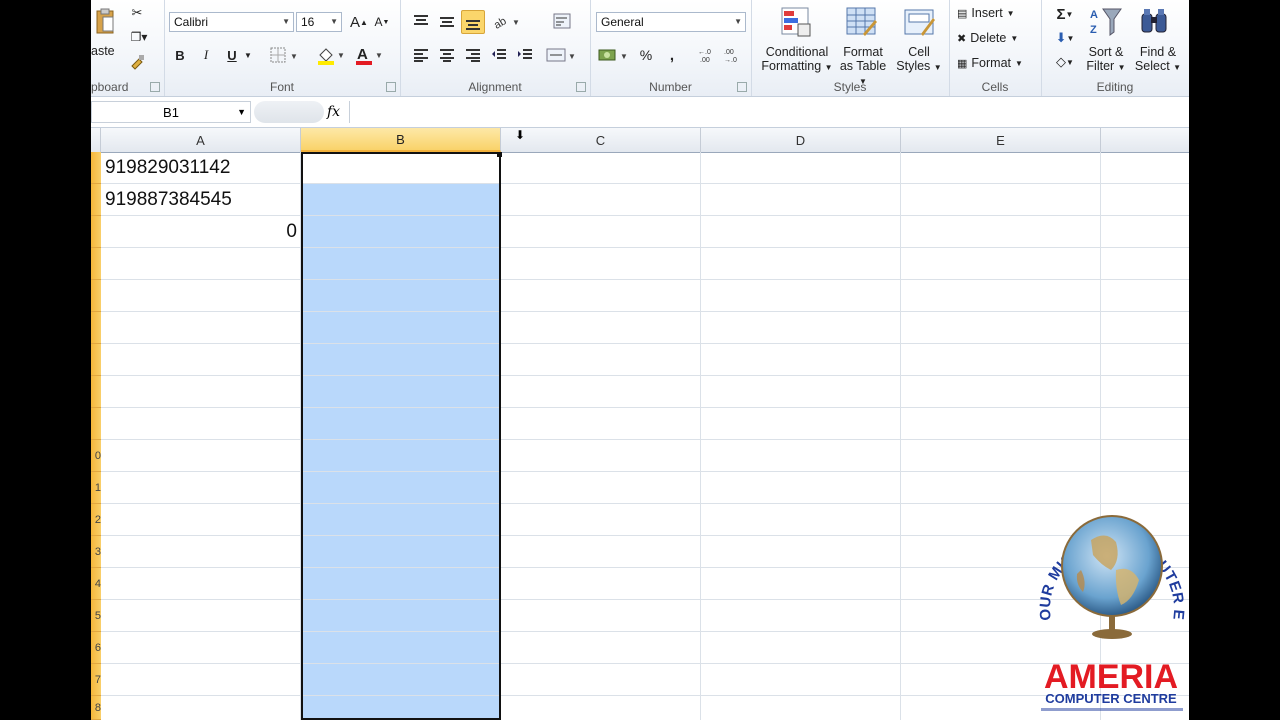 This screenshot has width=1280, height=720. Describe the element at coordinates (171, 112) in the screenshot. I see `name-box: B1 ▼` at that location.